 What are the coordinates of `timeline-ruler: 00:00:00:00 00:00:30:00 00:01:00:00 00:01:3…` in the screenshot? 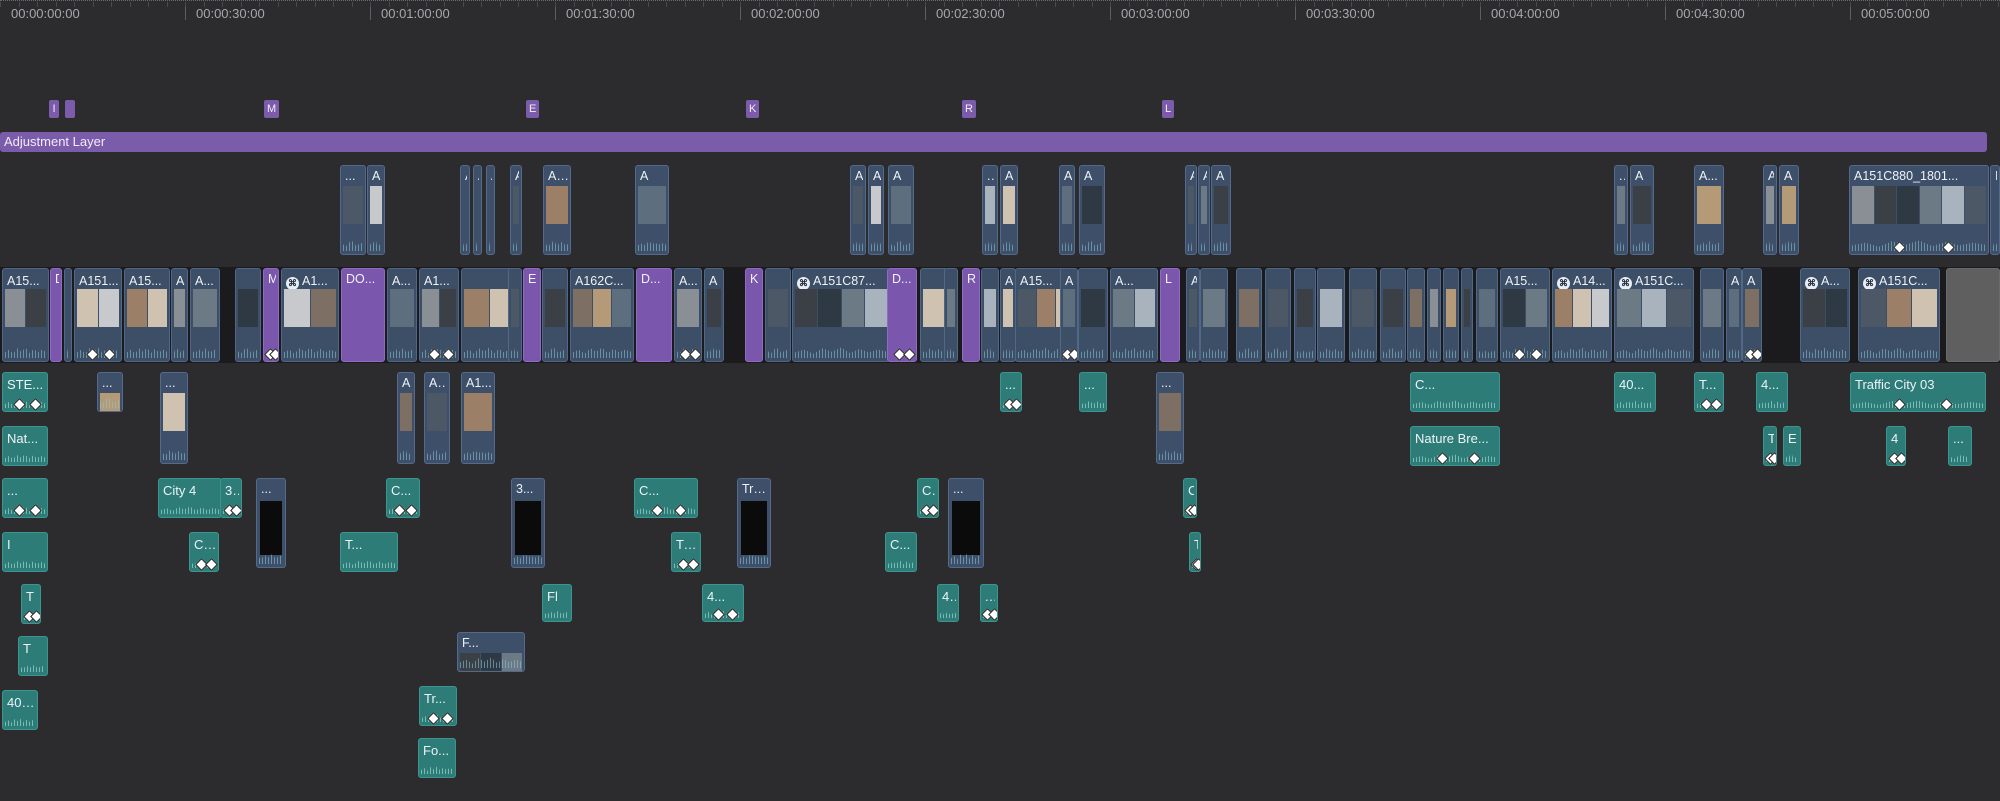 It's located at (1000, 13).